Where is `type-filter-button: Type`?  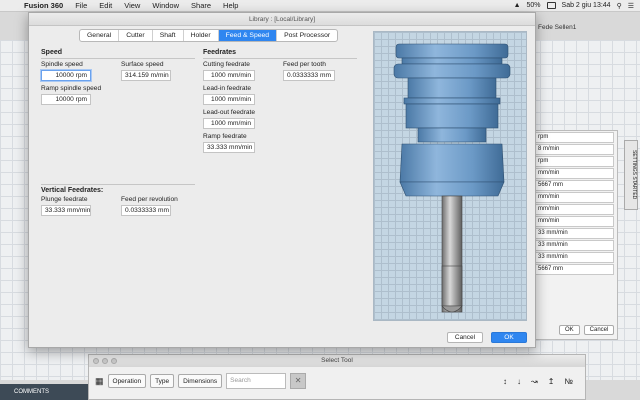 type-filter-button: Type is located at coordinates (162, 381).